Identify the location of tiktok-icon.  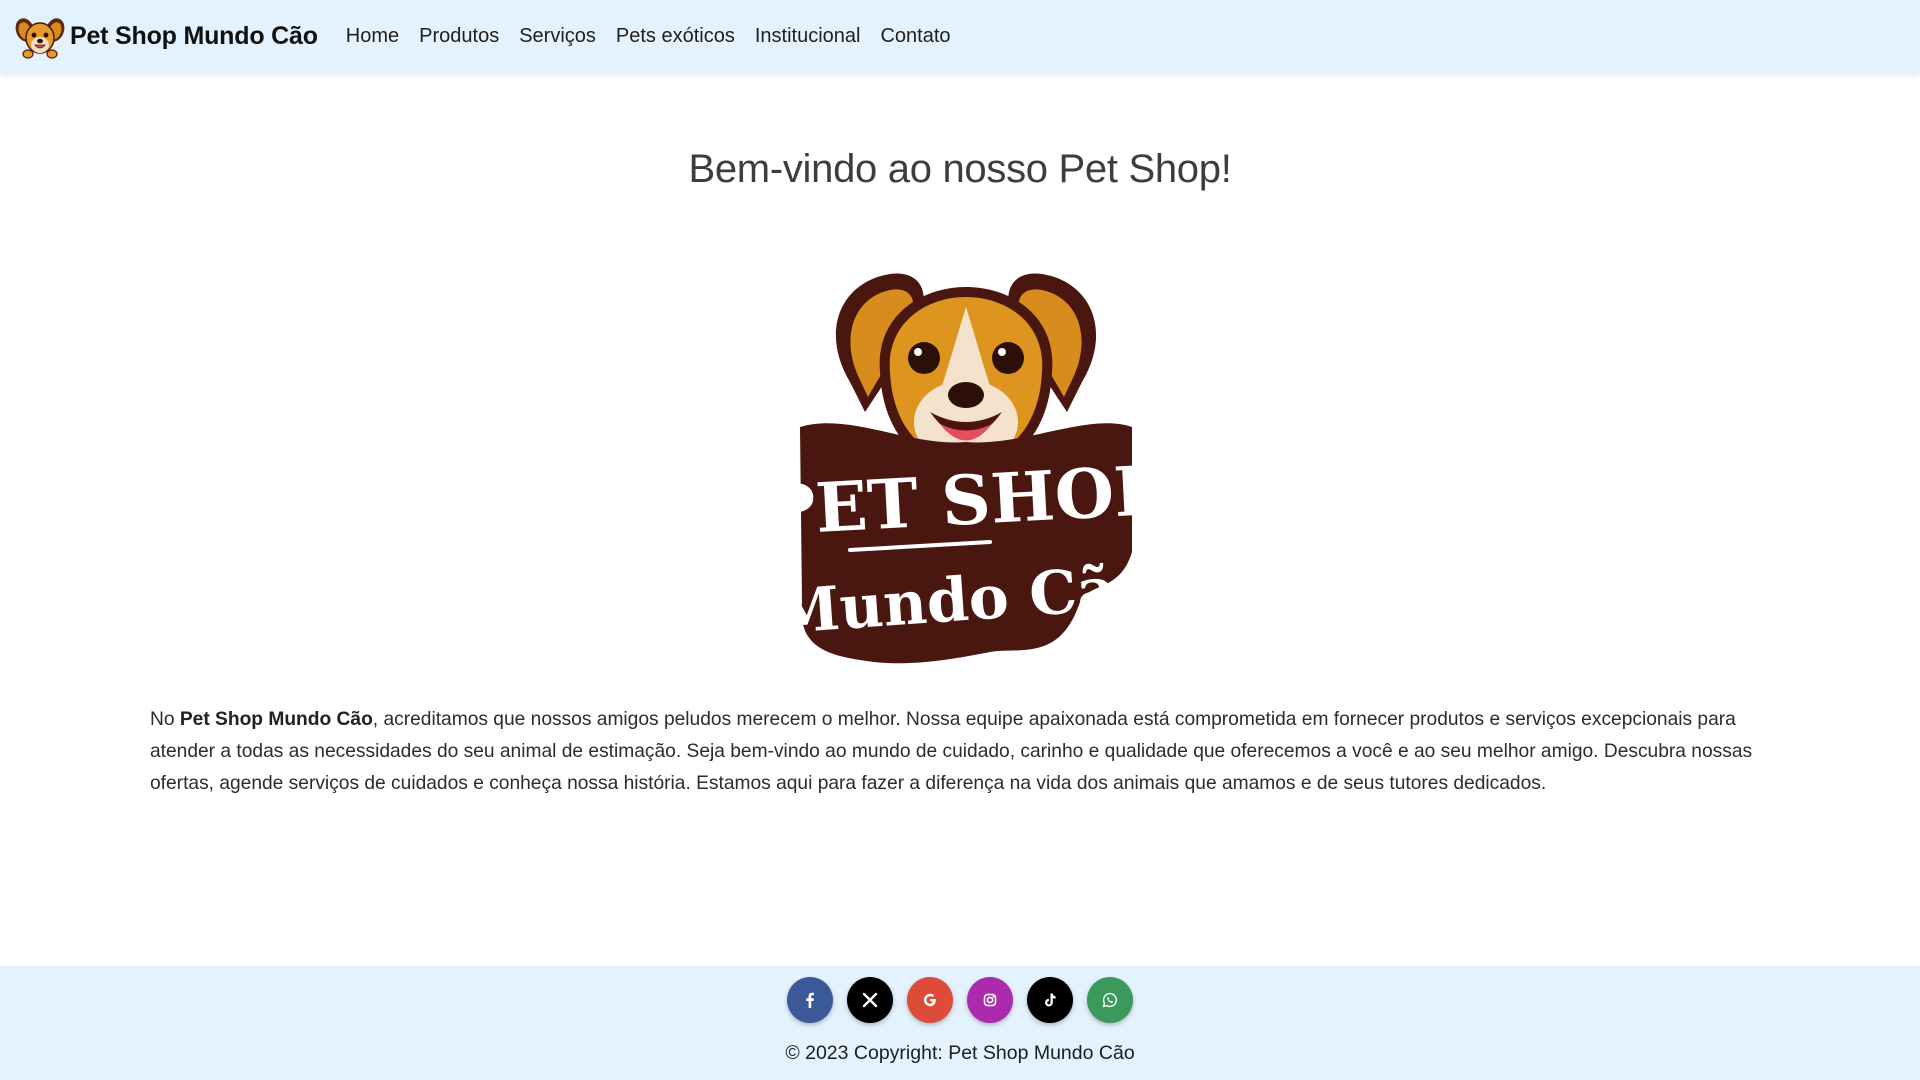
(1050, 1000).